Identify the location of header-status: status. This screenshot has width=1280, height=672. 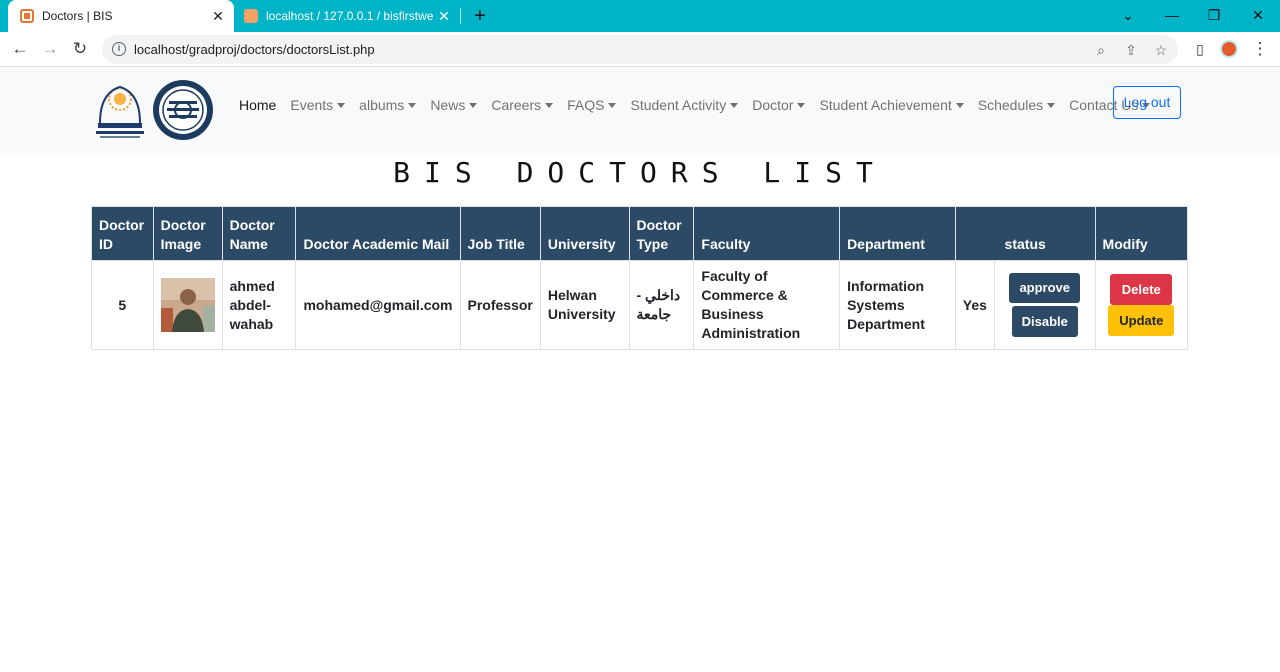
(1025, 233).